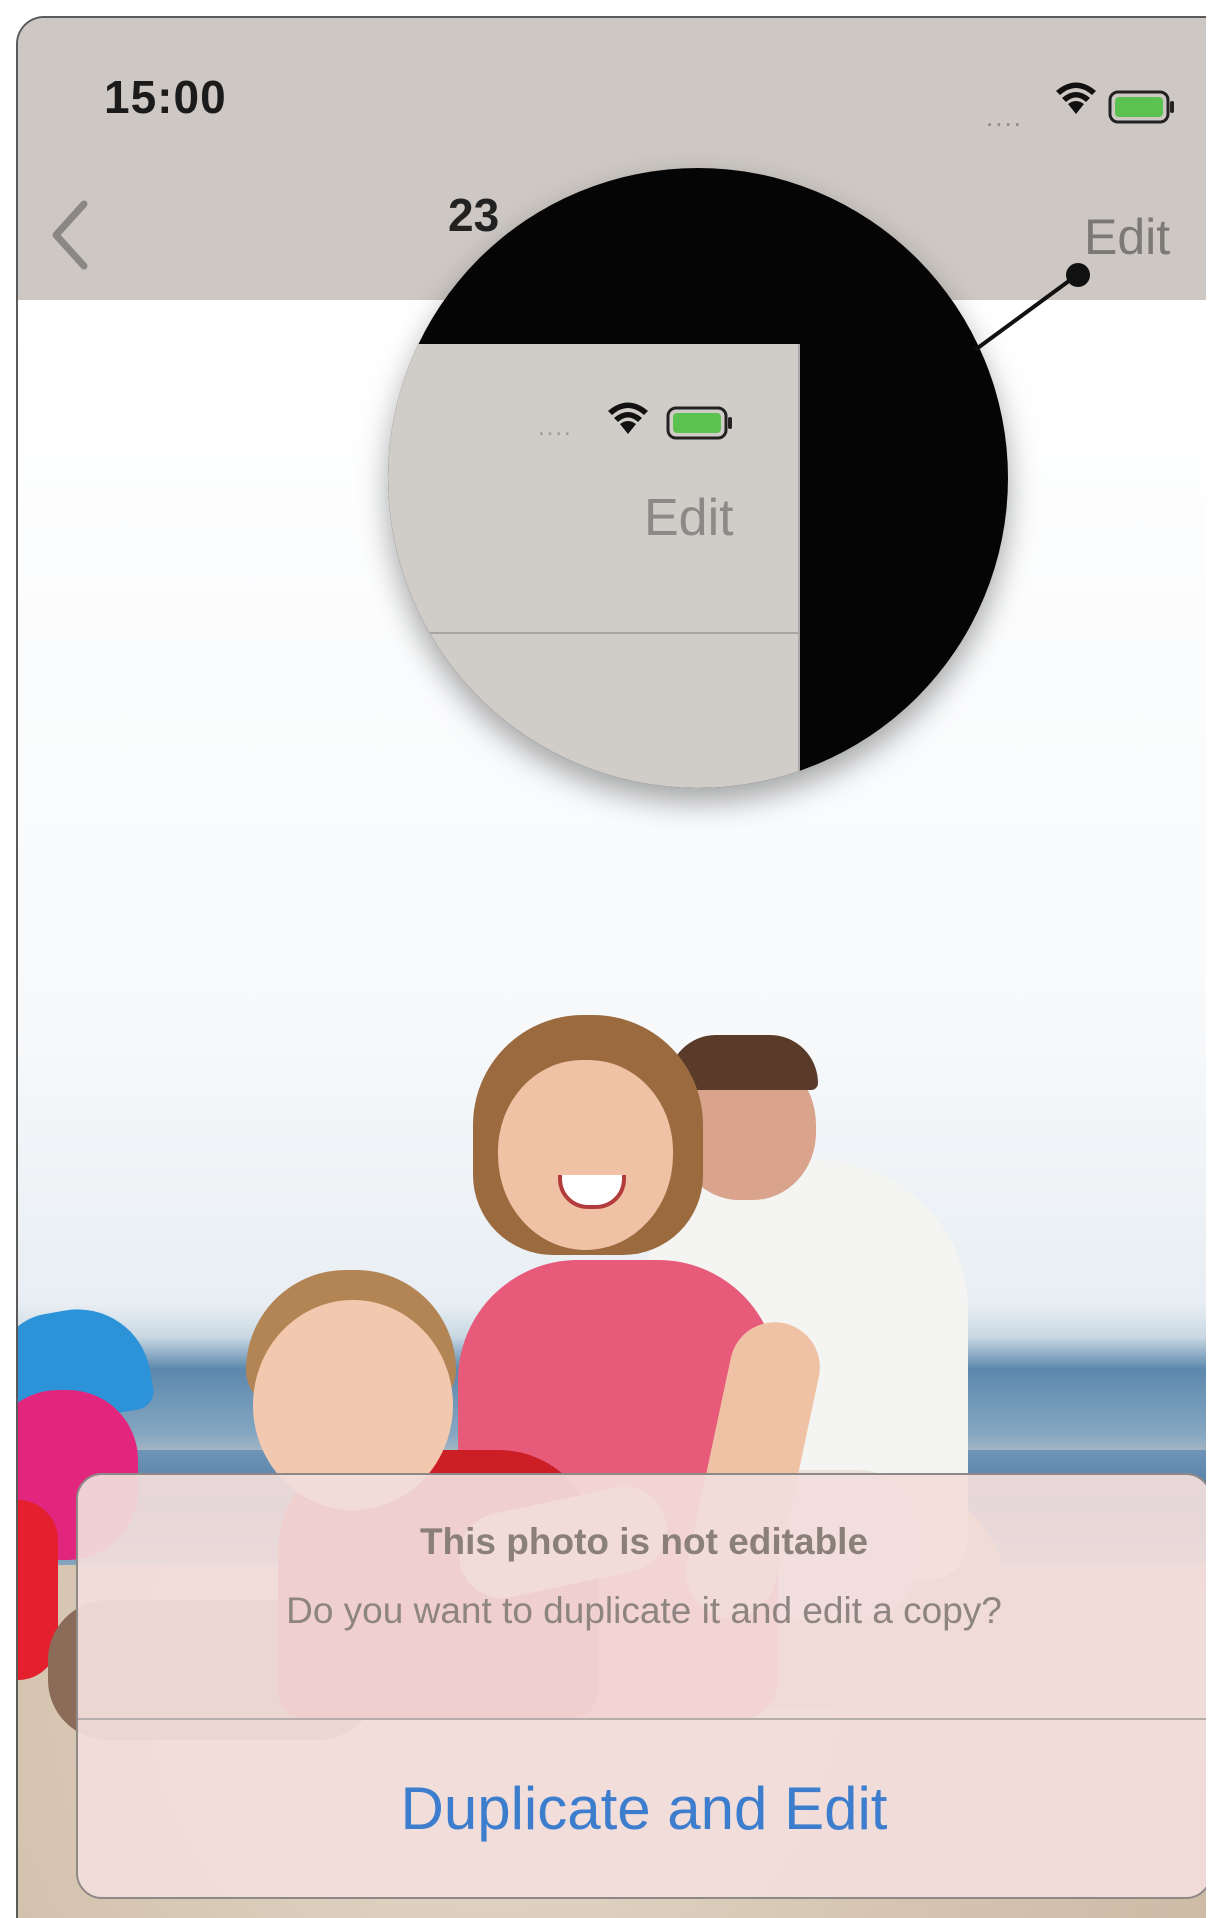  I want to click on wifi-icon, so click(1076, 98).